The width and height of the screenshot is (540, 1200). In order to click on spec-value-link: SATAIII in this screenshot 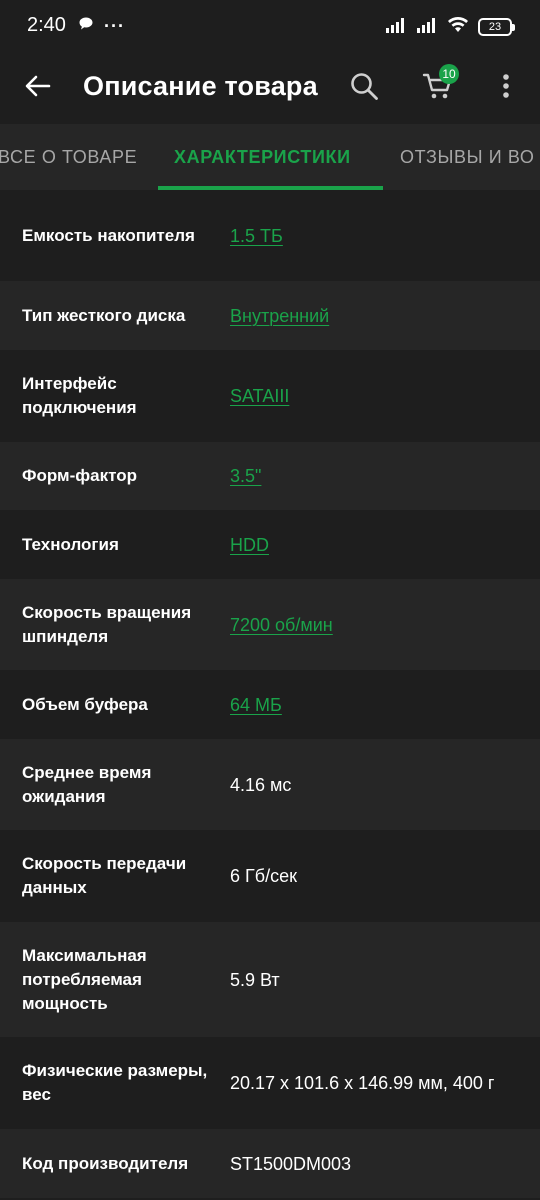, I will do `click(385, 396)`.